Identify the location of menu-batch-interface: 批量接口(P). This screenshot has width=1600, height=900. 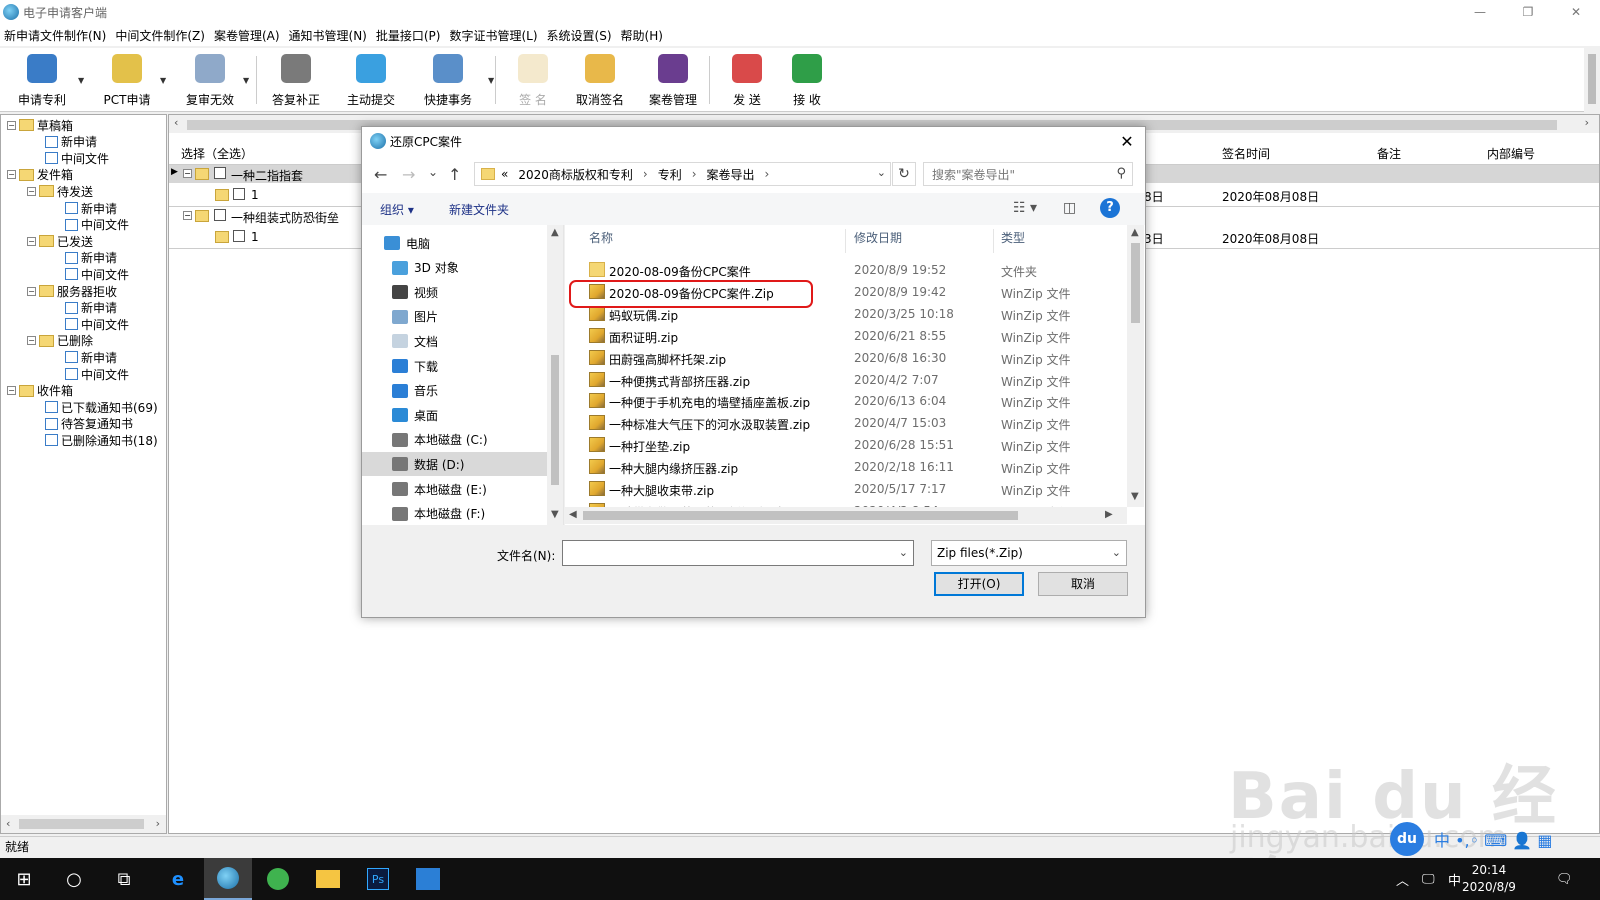
(408, 35).